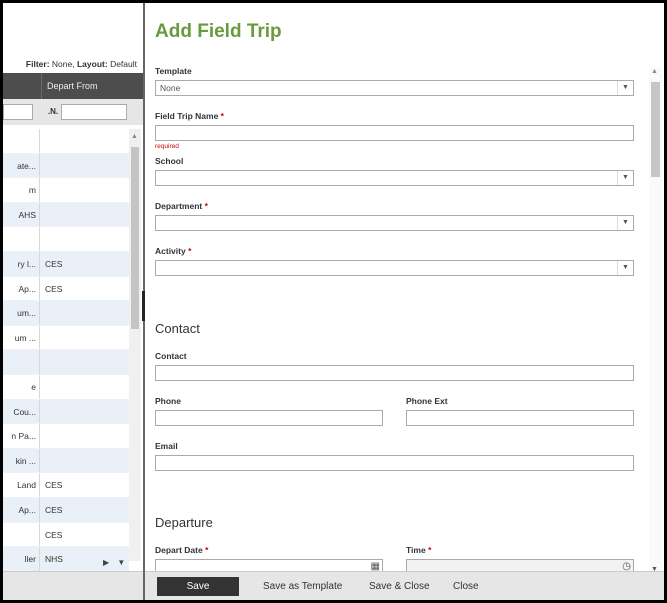 The image size is (667, 603). I want to click on grid-footer, so click(73, 585).